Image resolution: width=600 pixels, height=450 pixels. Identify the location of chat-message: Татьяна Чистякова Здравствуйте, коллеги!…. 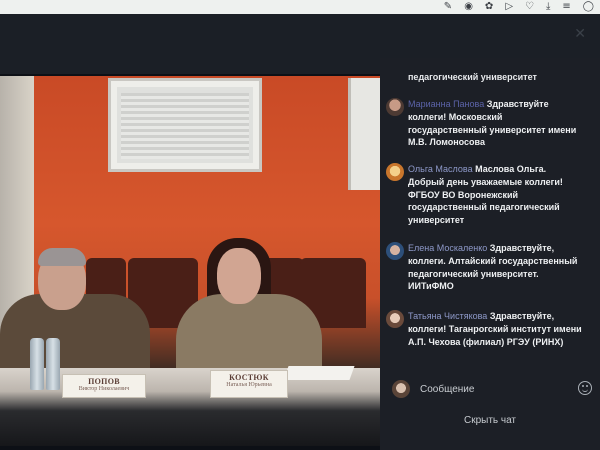
(484, 329).